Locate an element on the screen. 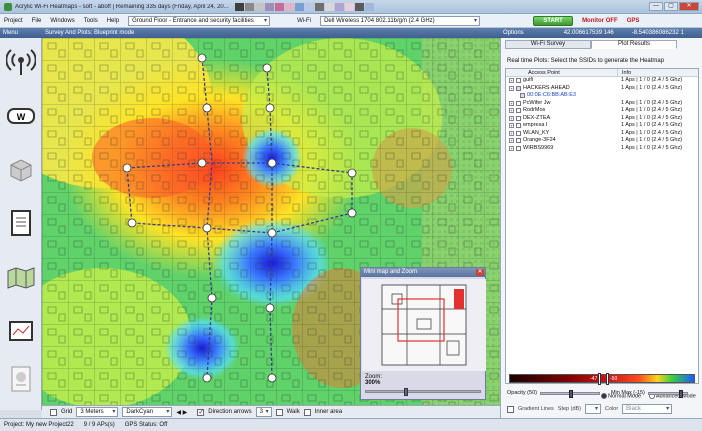  minimap-title: Mini map and Zoom is located at coordinates (423, 272).